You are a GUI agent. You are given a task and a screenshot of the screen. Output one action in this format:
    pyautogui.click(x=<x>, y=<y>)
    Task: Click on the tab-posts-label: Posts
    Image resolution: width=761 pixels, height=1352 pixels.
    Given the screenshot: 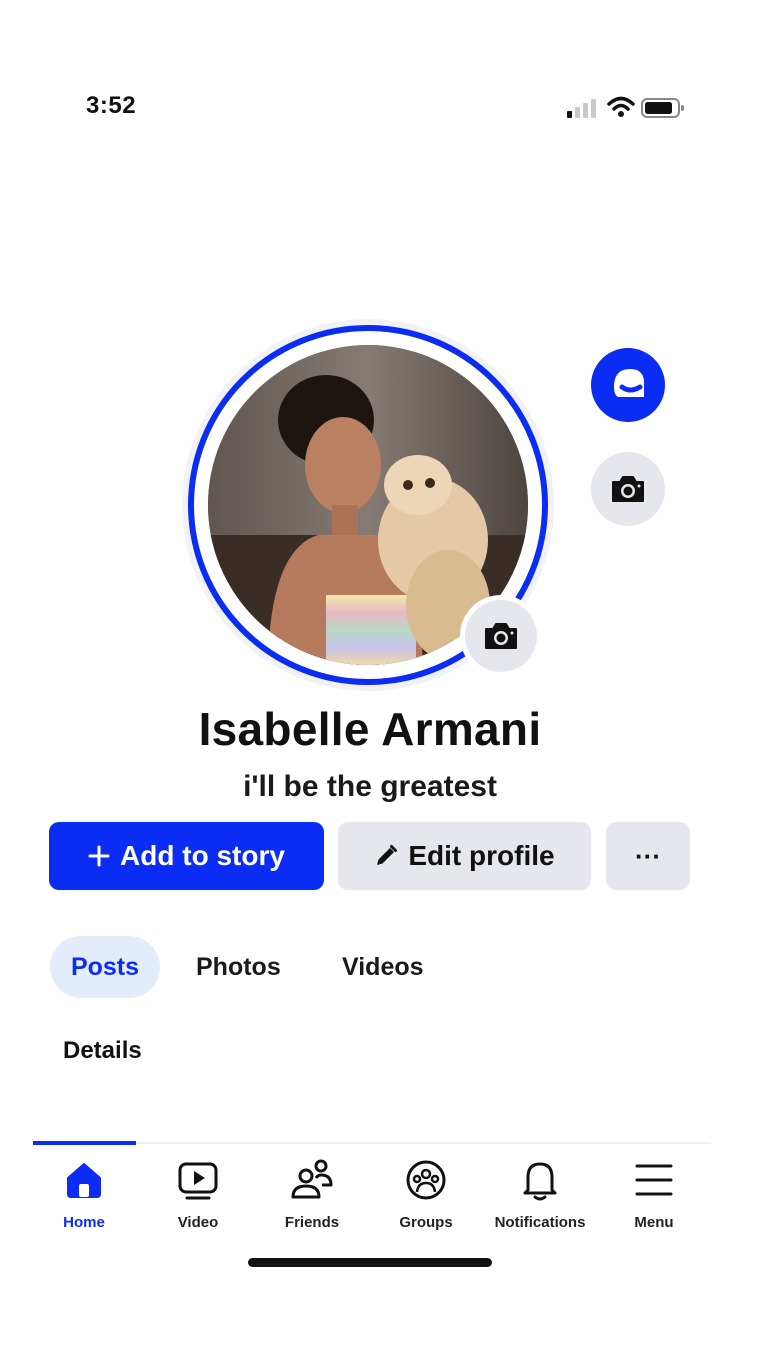 What is the action you would take?
    pyautogui.click(x=105, y=966)
    